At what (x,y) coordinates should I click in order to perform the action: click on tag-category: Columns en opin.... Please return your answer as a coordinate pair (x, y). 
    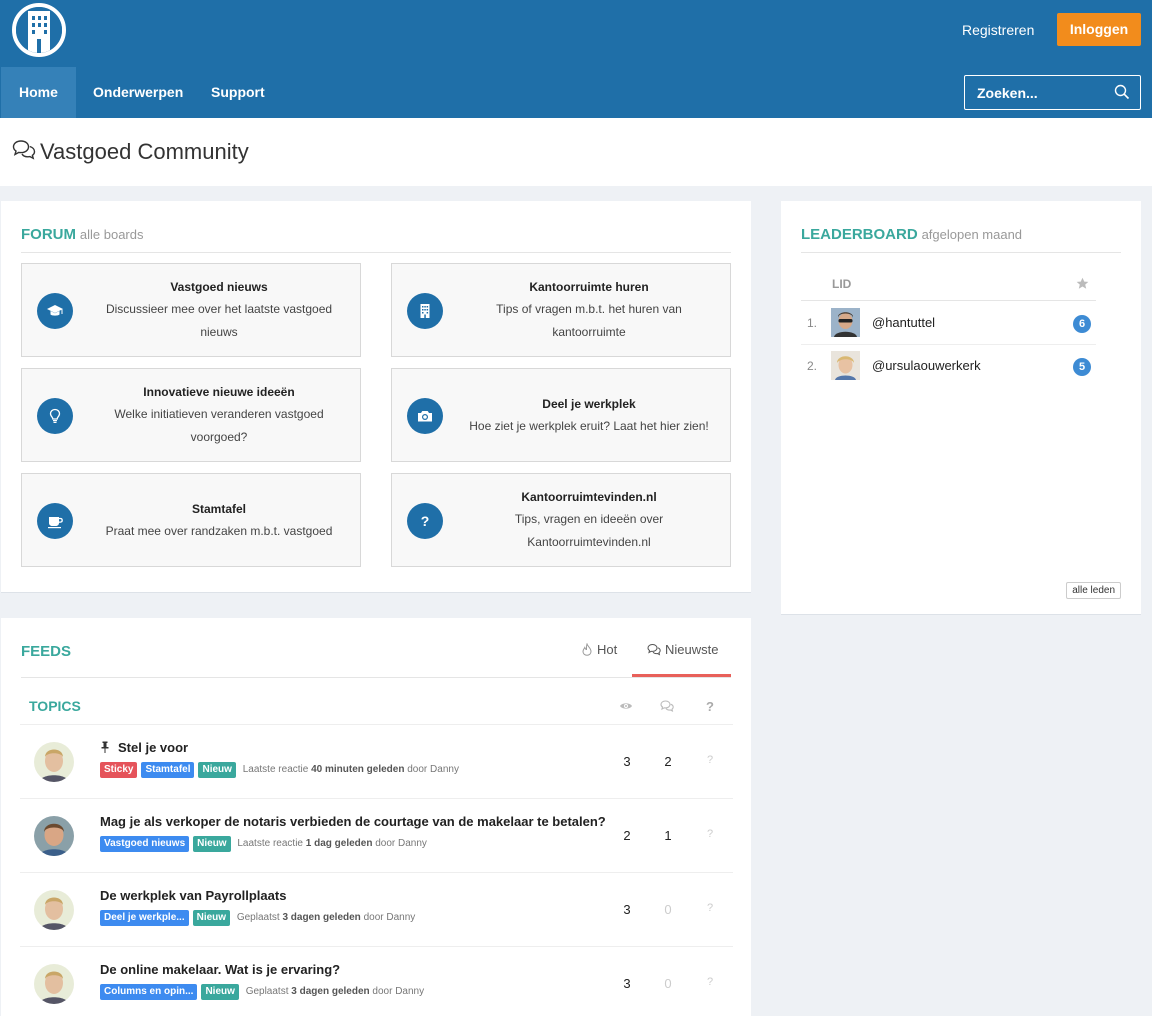
    Looking at the image, I should click on (149, 992).